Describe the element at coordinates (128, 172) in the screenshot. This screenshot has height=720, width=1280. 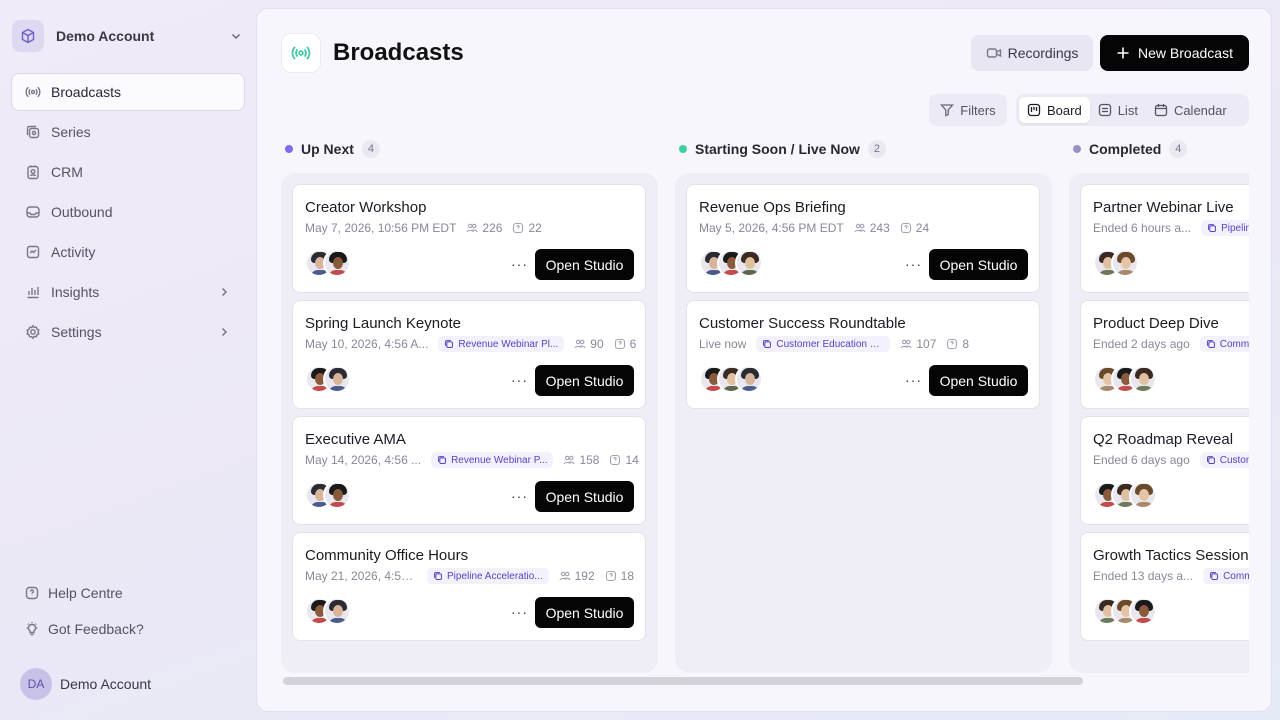
I see `sidebar-item-crm: CRM` at that location.